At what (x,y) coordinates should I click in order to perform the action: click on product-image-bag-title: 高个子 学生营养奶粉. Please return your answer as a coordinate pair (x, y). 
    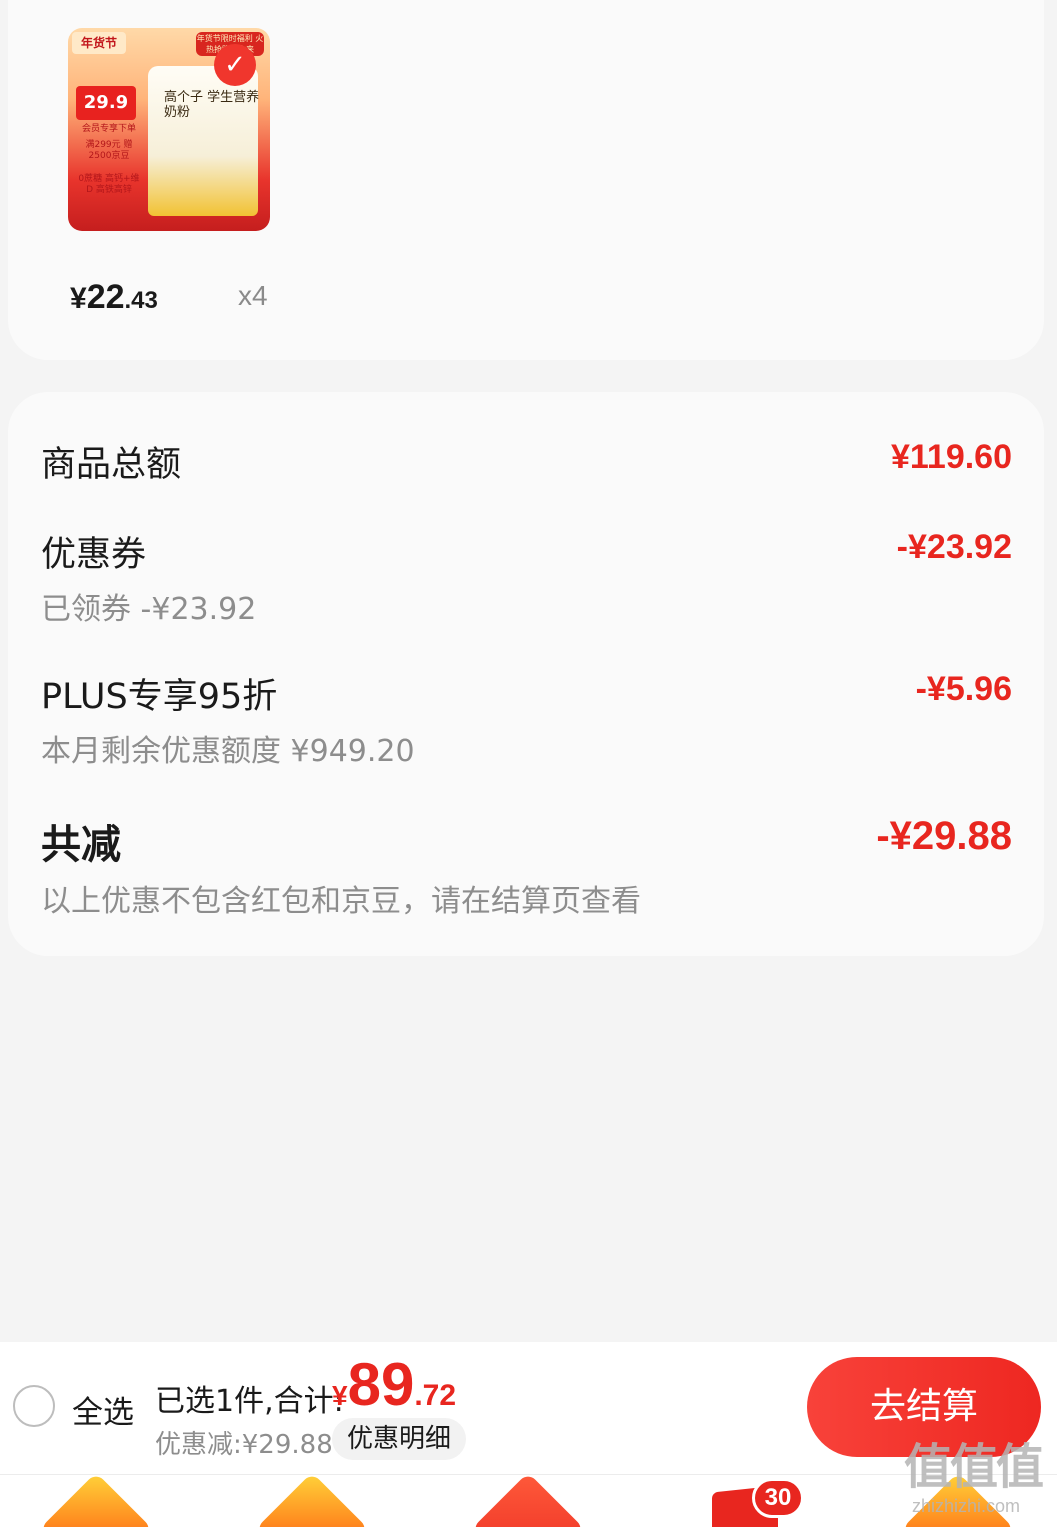
    Looking at the image, I should click on (212, 105).